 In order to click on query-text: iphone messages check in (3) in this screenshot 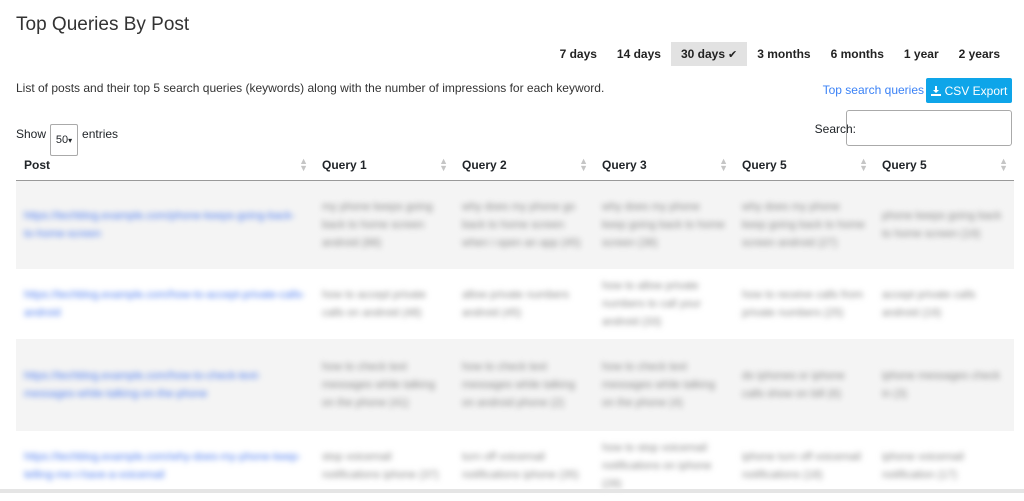, I will do `click(941, 384)`.